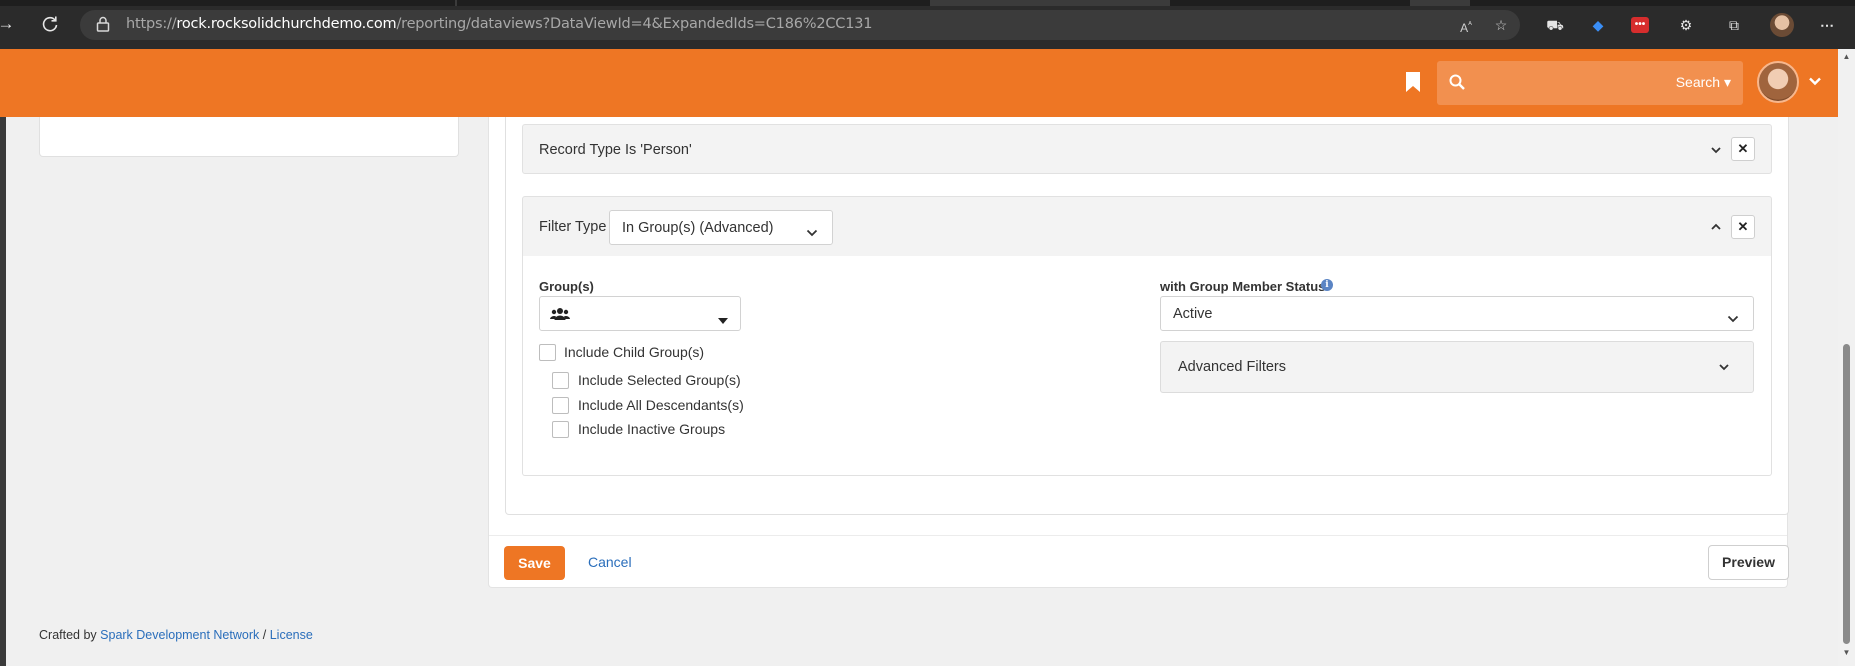 The height and width of the screenshot is (666, 1855). Describe the element at coordinates (1457, 82) in the screenshot. I see `search-icon` at that location.